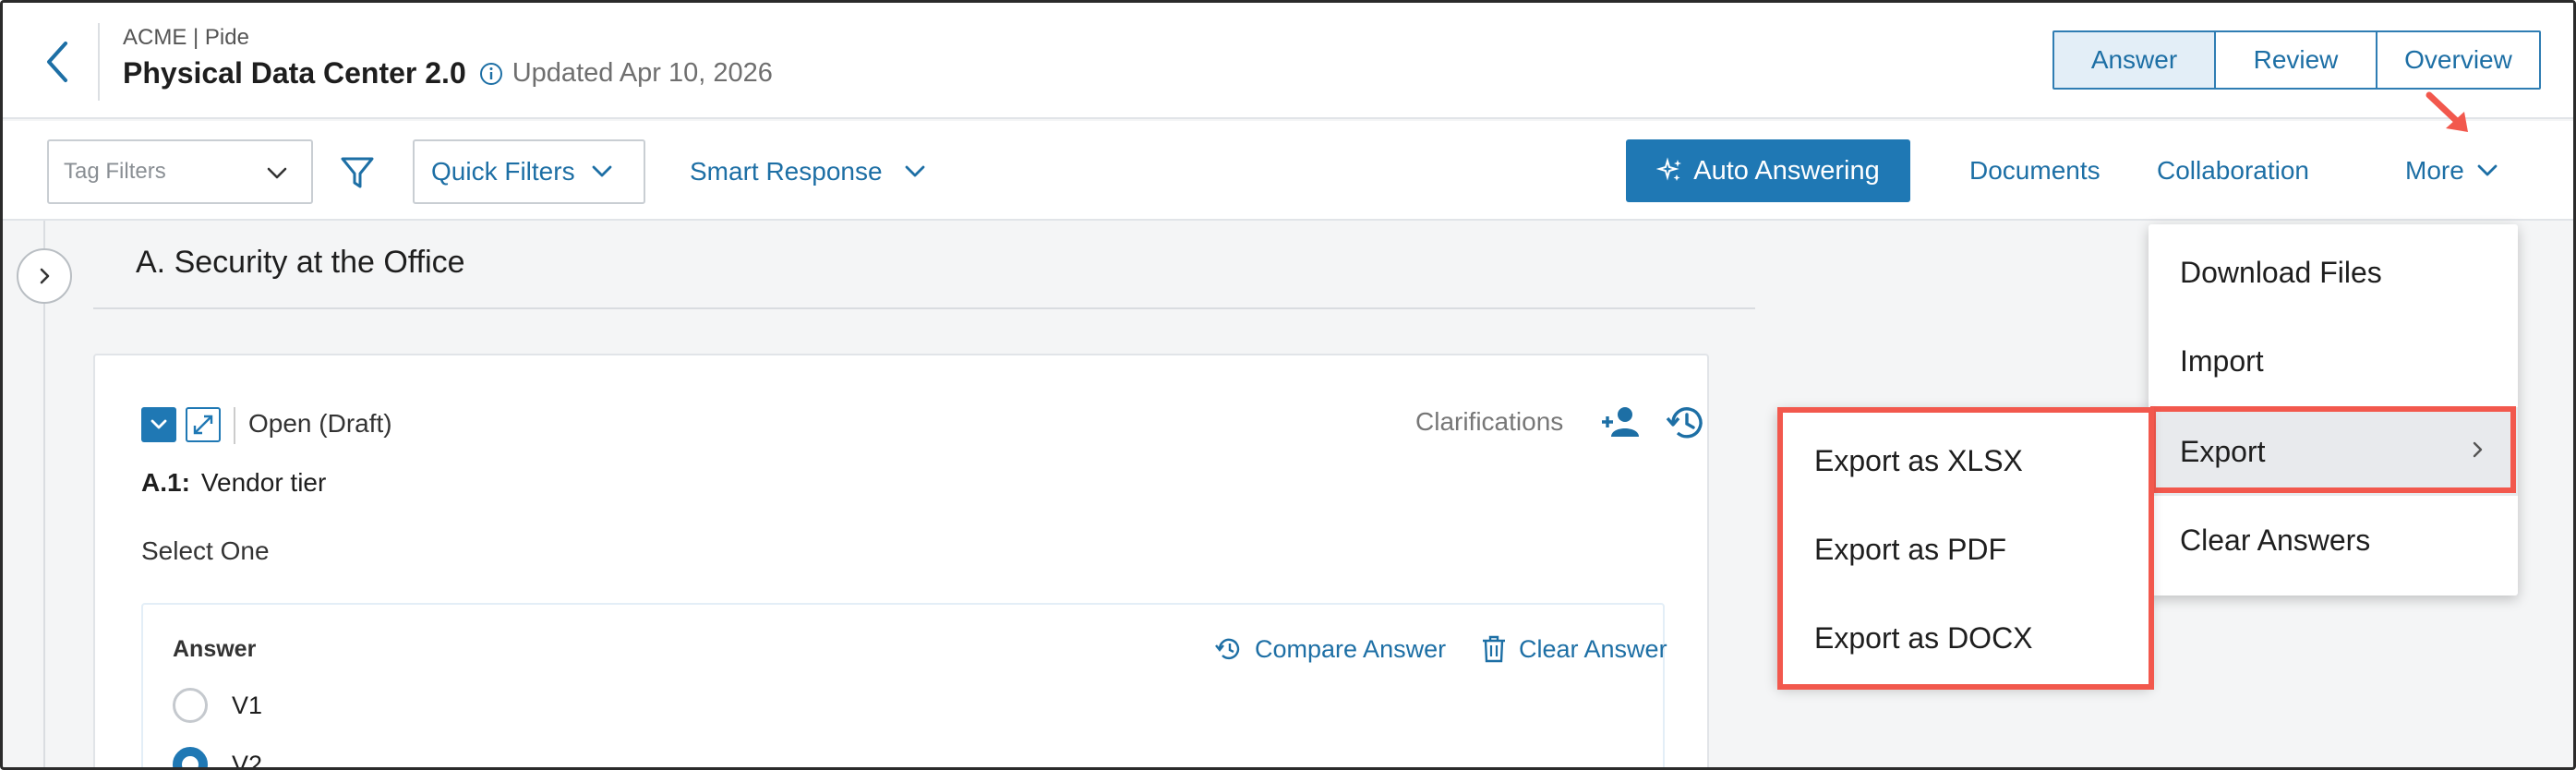  Describe the element at coordinates (1489, 422) in the screenshot. I see `clarifications-link: Clarifications` at that location.